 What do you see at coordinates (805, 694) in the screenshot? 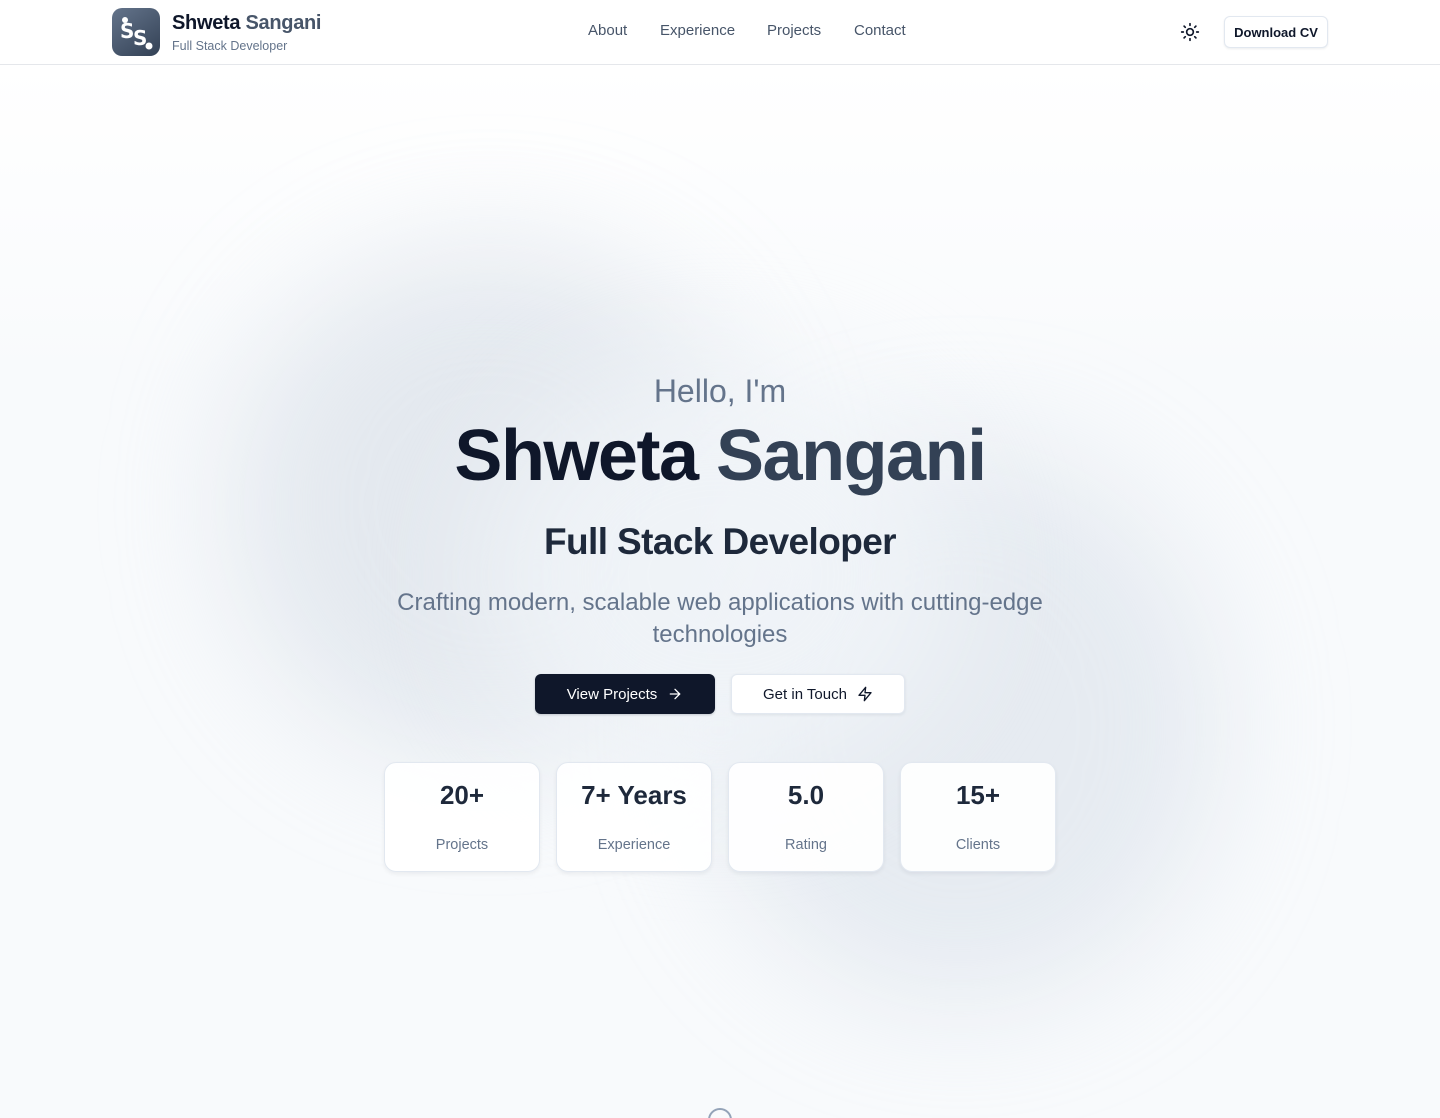
I see `get-in-touch-label: Get in Touch` at bounding box center [805, 694].